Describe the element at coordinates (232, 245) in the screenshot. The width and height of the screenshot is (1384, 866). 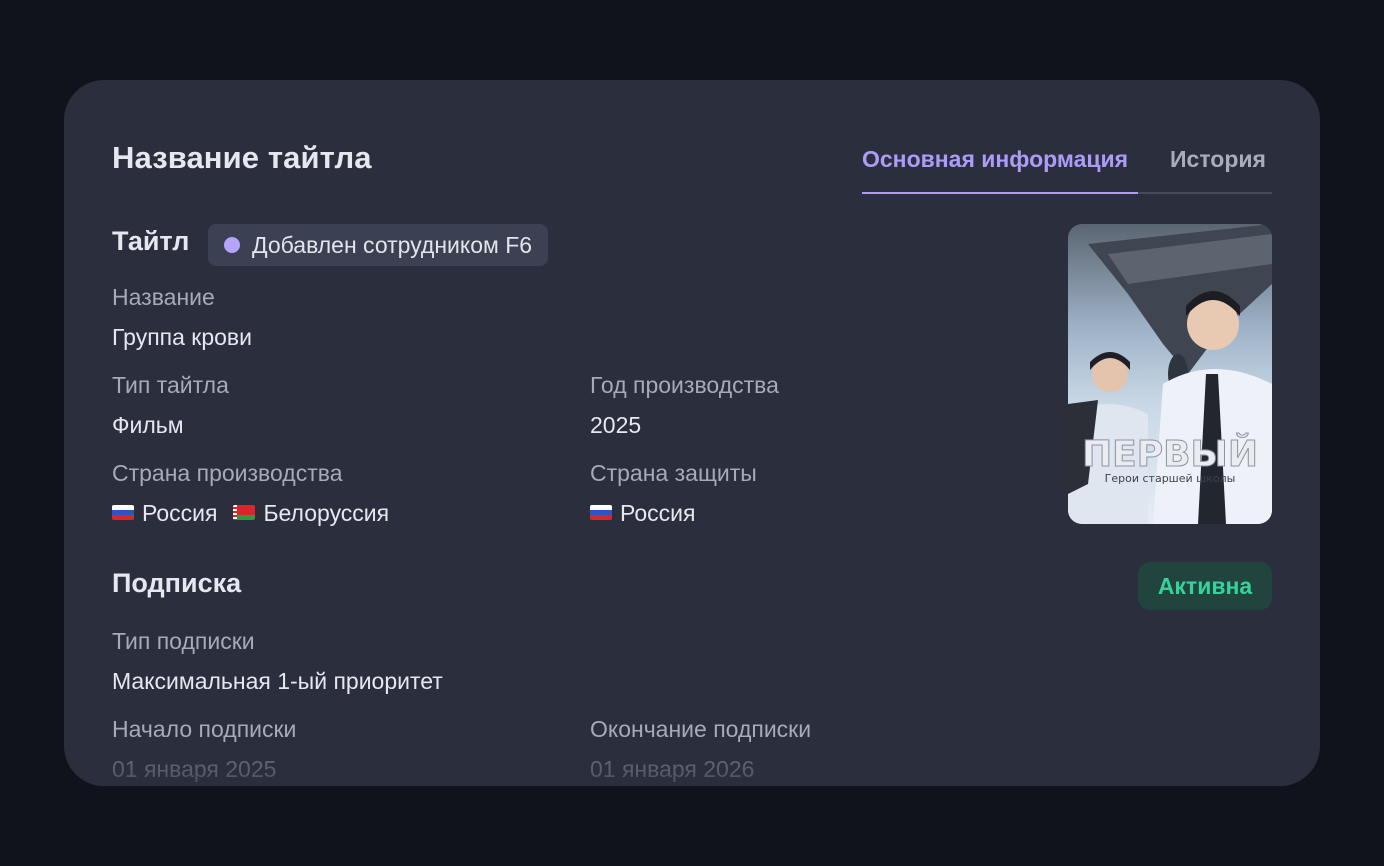
I see `status-dot-icon` at that location.